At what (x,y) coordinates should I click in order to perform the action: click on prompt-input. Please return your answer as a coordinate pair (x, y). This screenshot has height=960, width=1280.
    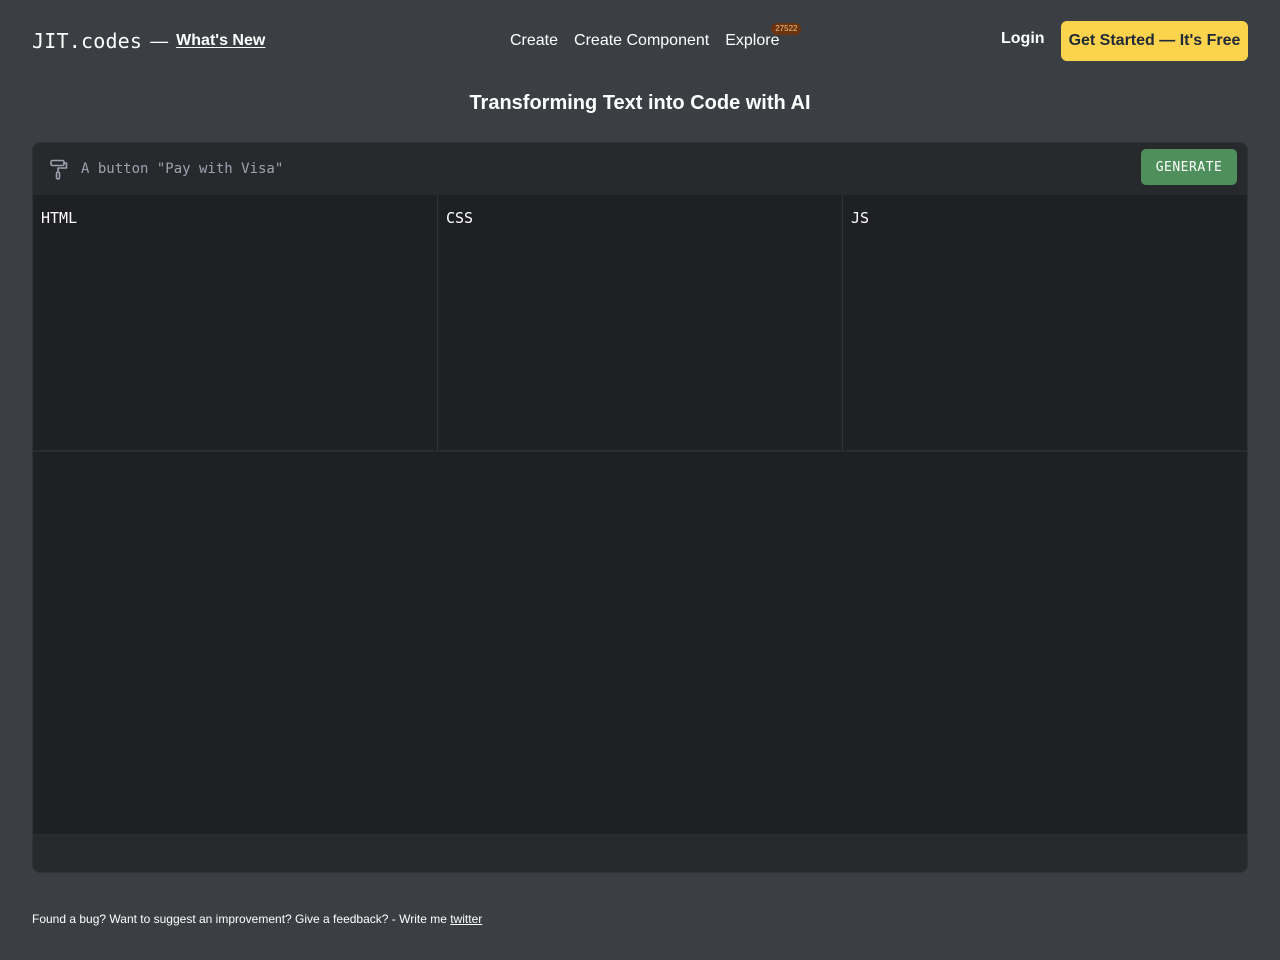
    Looking at the image, I should click on (606, 169).